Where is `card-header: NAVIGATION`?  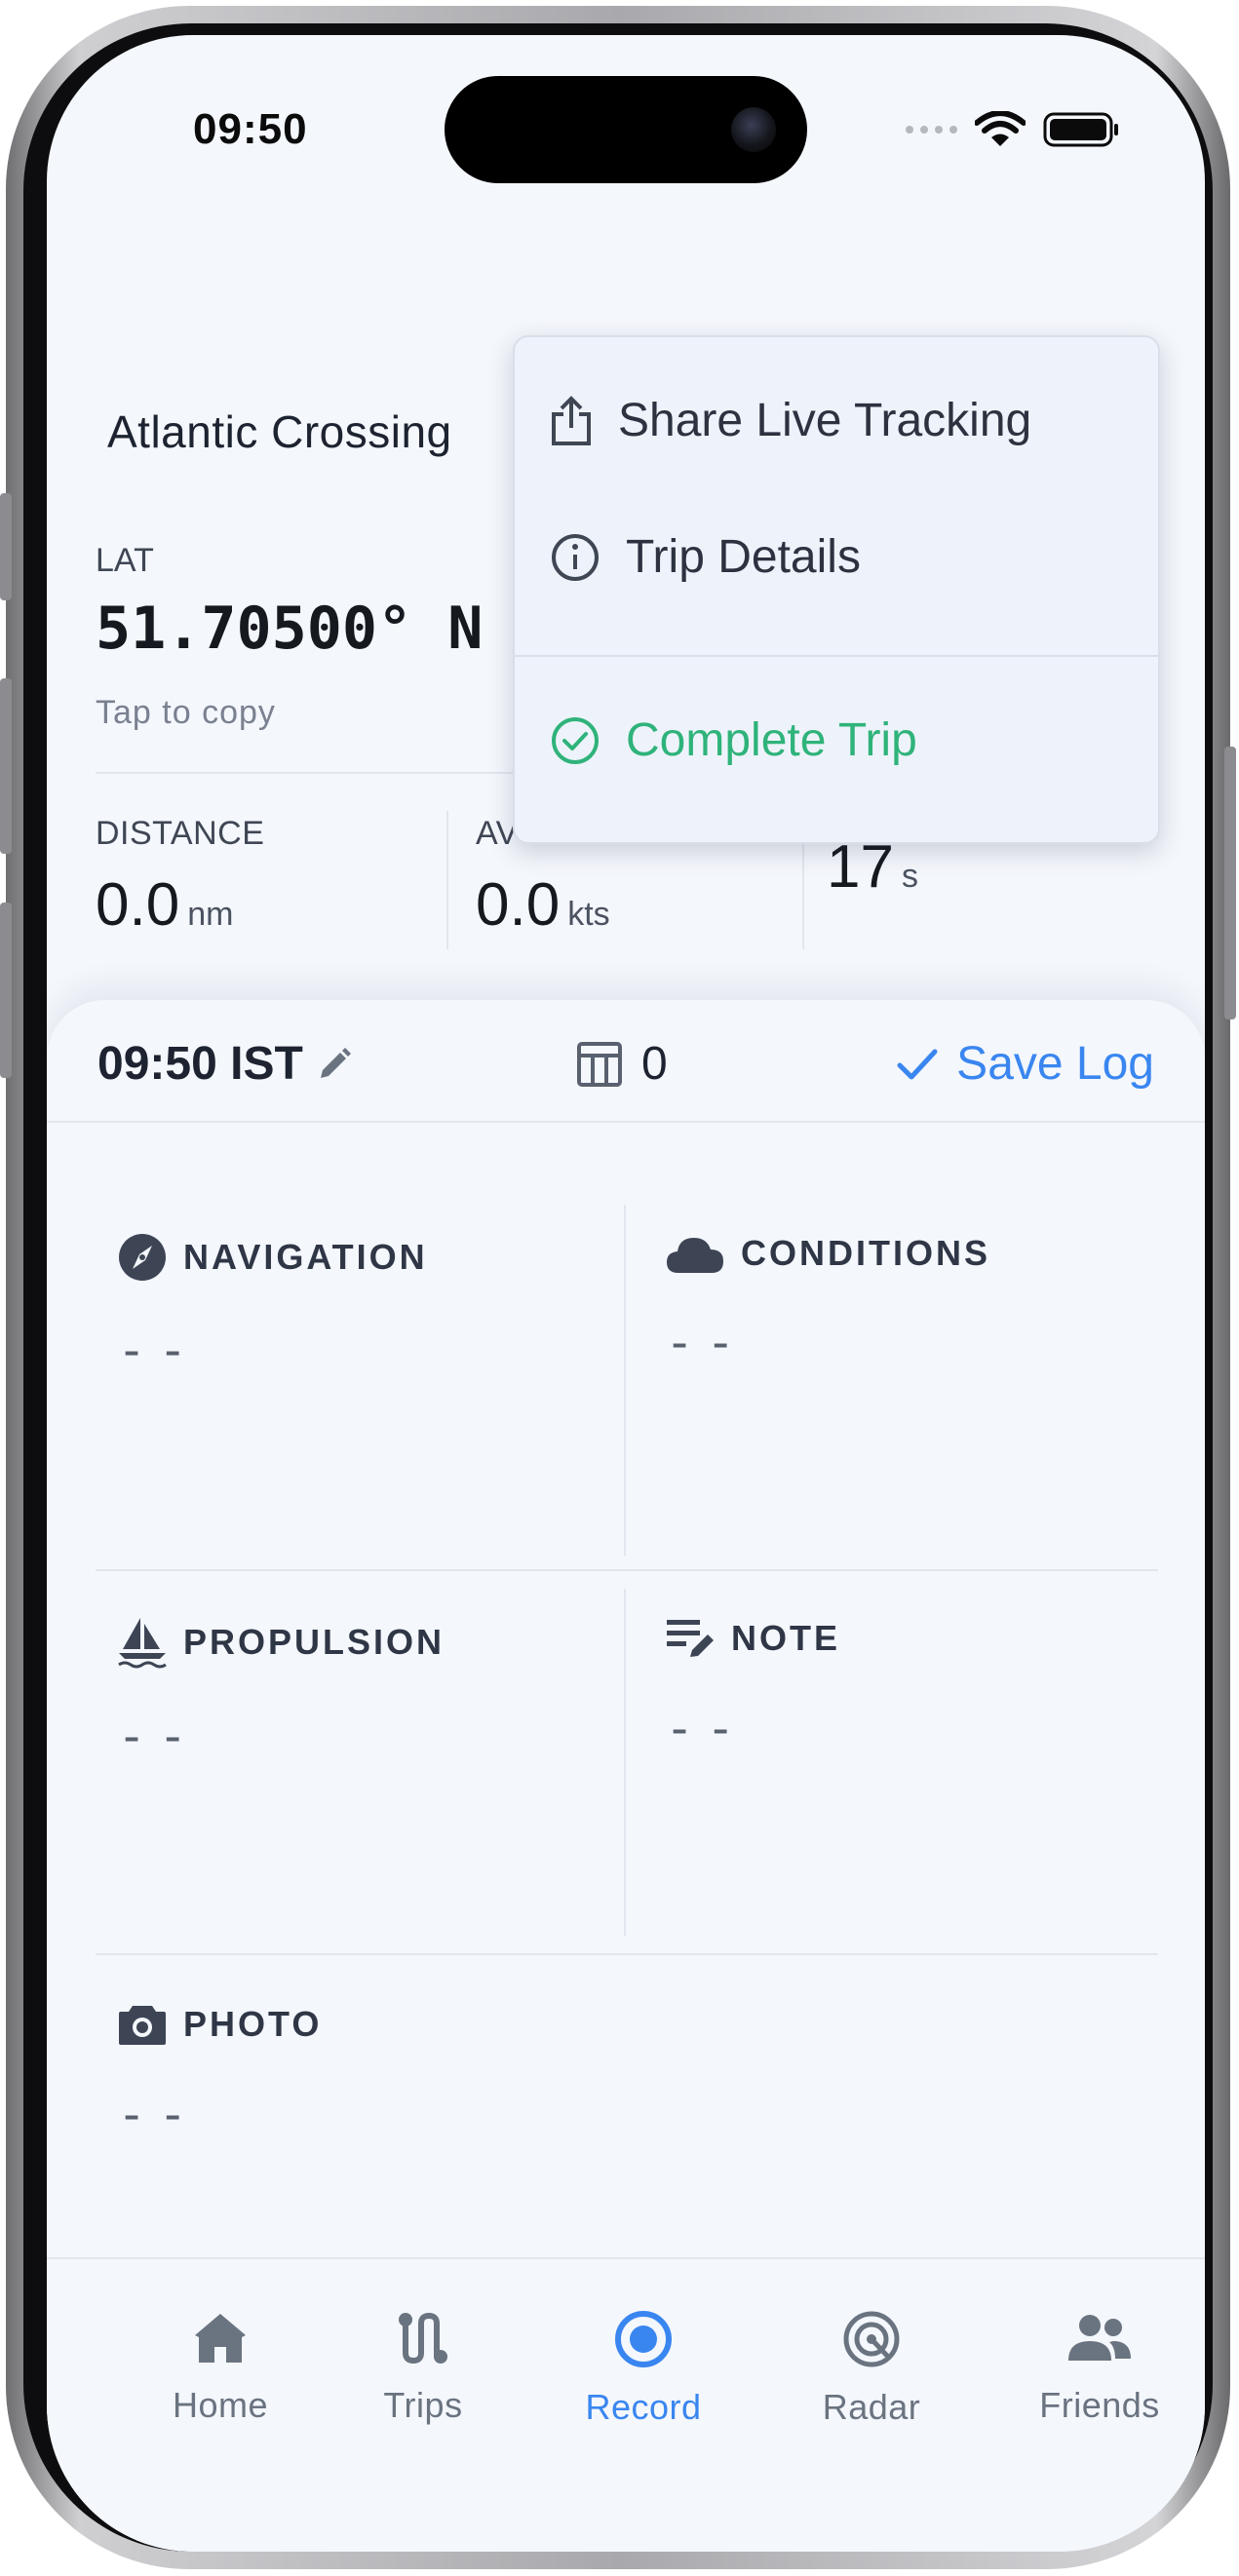
card-header: NAVIGATION is located at coordinates (272, 1257).